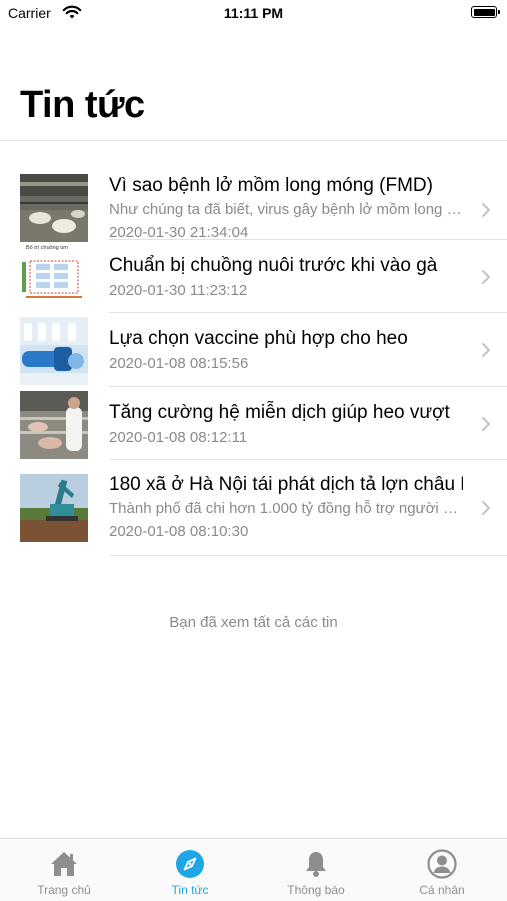 The width and height of the screenshot is (507, 901). Describe the element at coordinates (64, 890) in the screenshot. I see `tab-label: Trang chủ` at that location.